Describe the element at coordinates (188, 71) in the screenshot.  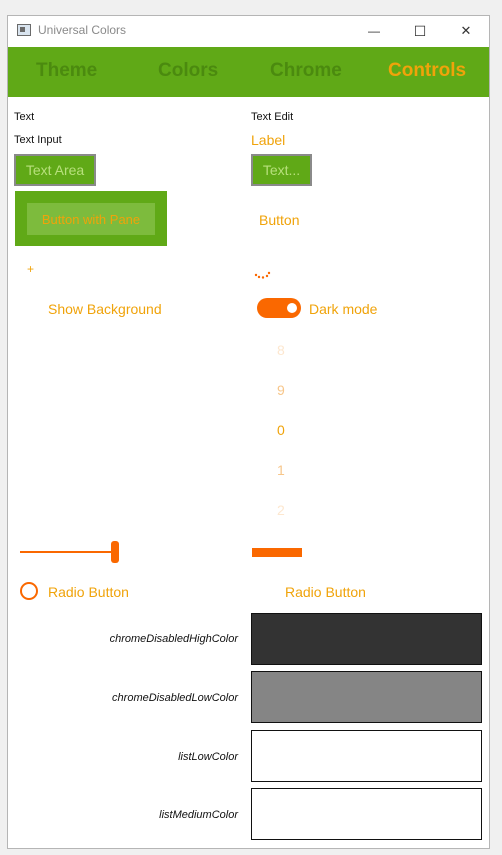
I see `tab-colors: Colors` at that location.